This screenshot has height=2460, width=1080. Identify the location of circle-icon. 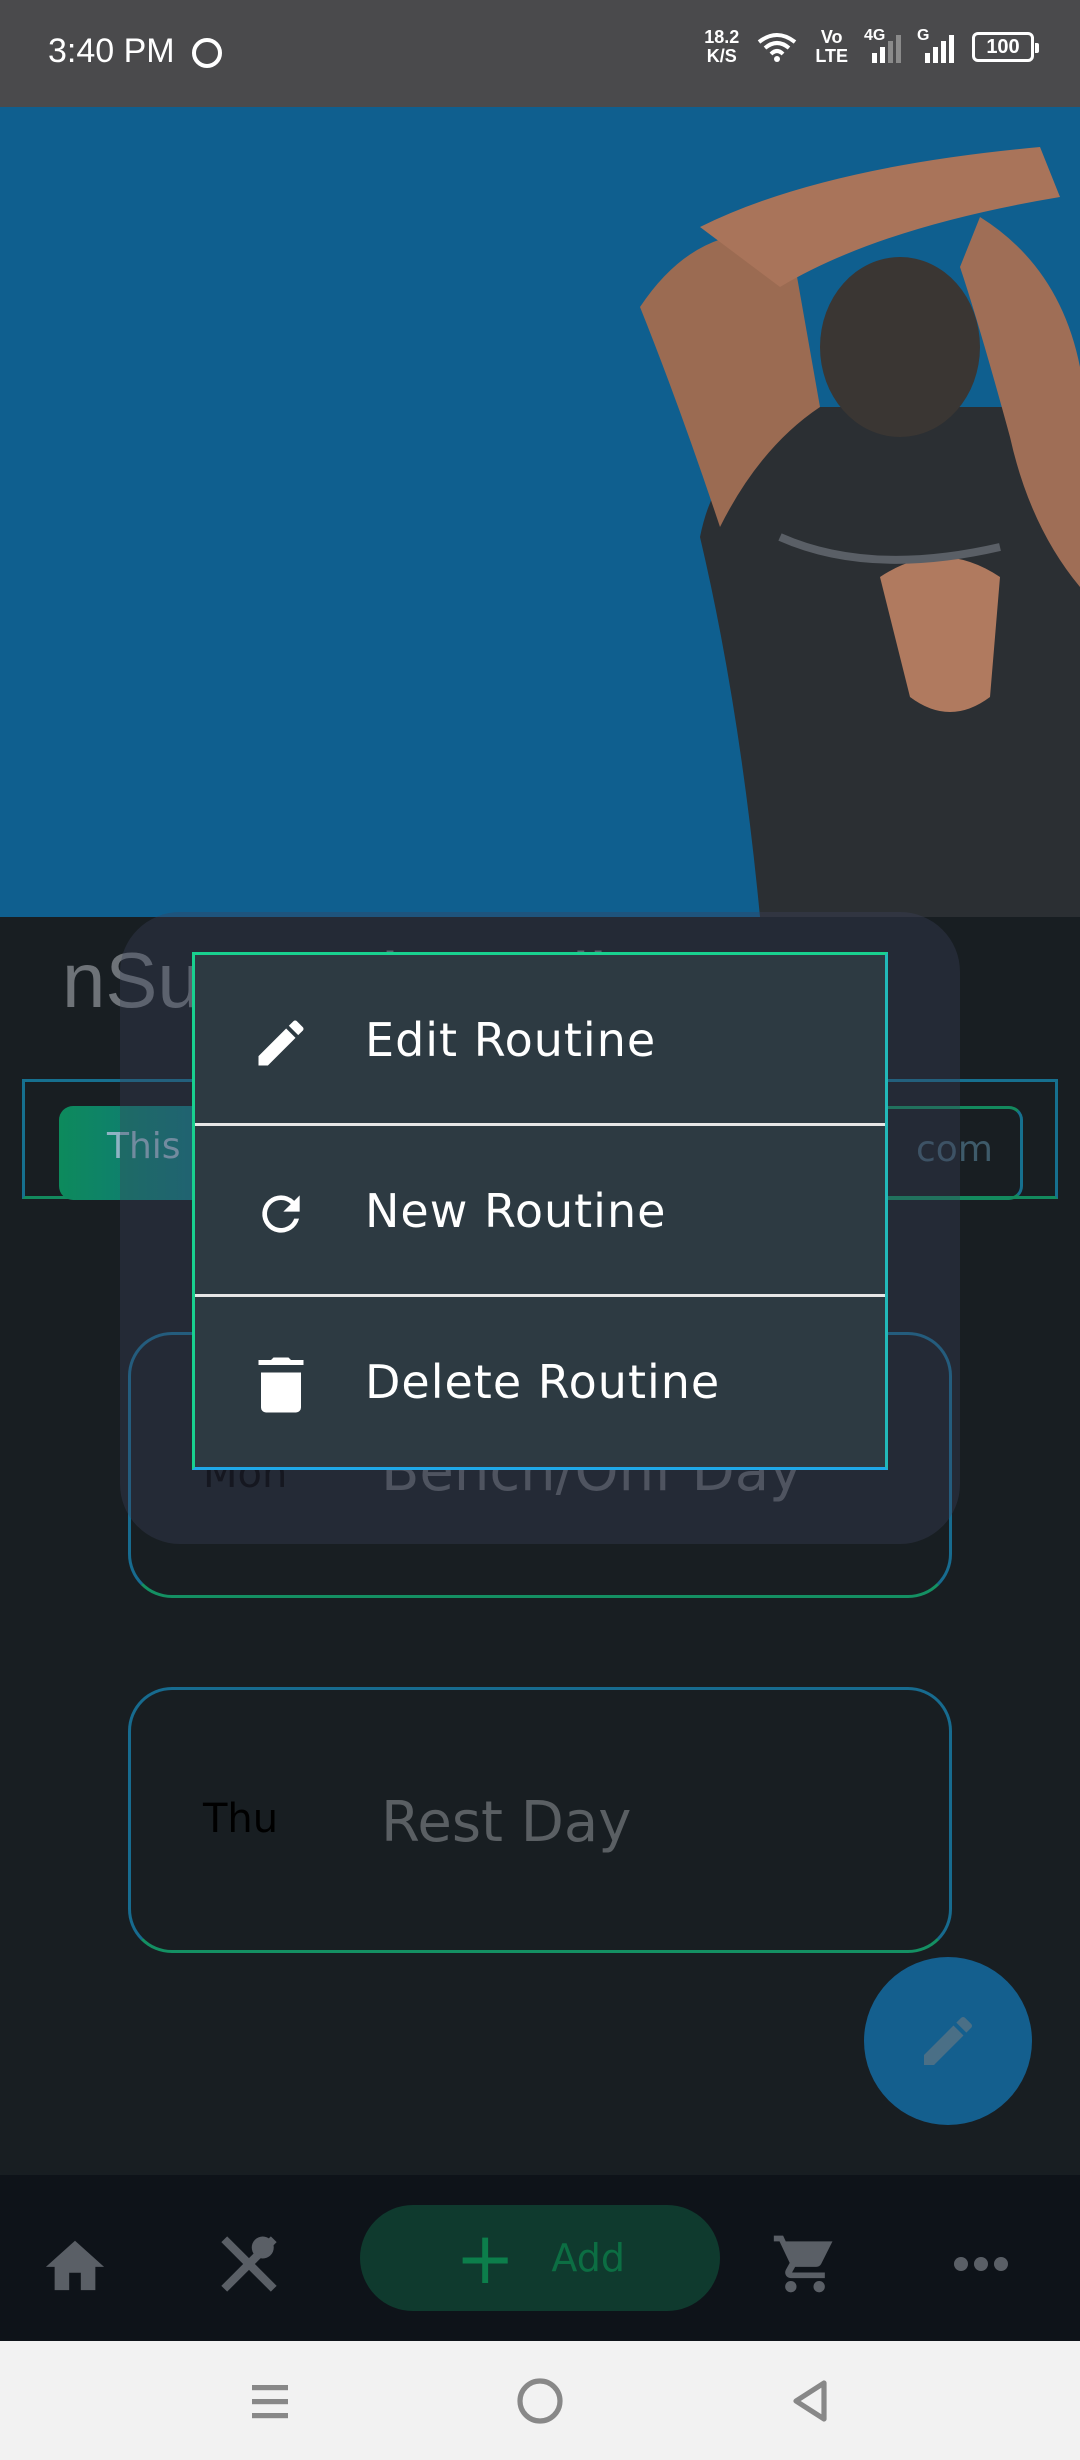
(540, 2401).